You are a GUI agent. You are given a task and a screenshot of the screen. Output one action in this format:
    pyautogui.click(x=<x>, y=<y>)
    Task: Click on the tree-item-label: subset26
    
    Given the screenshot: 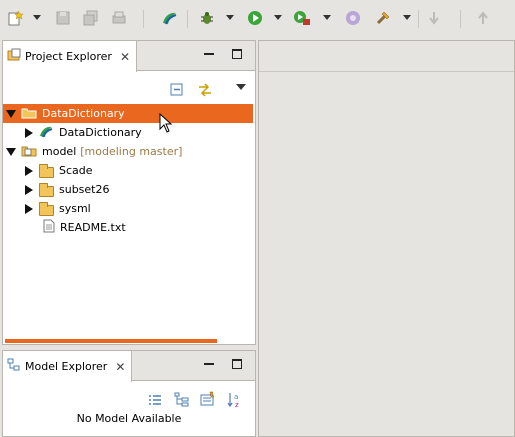 What is the action you would take?
    pyautogui.click(x=84, y=189)
    